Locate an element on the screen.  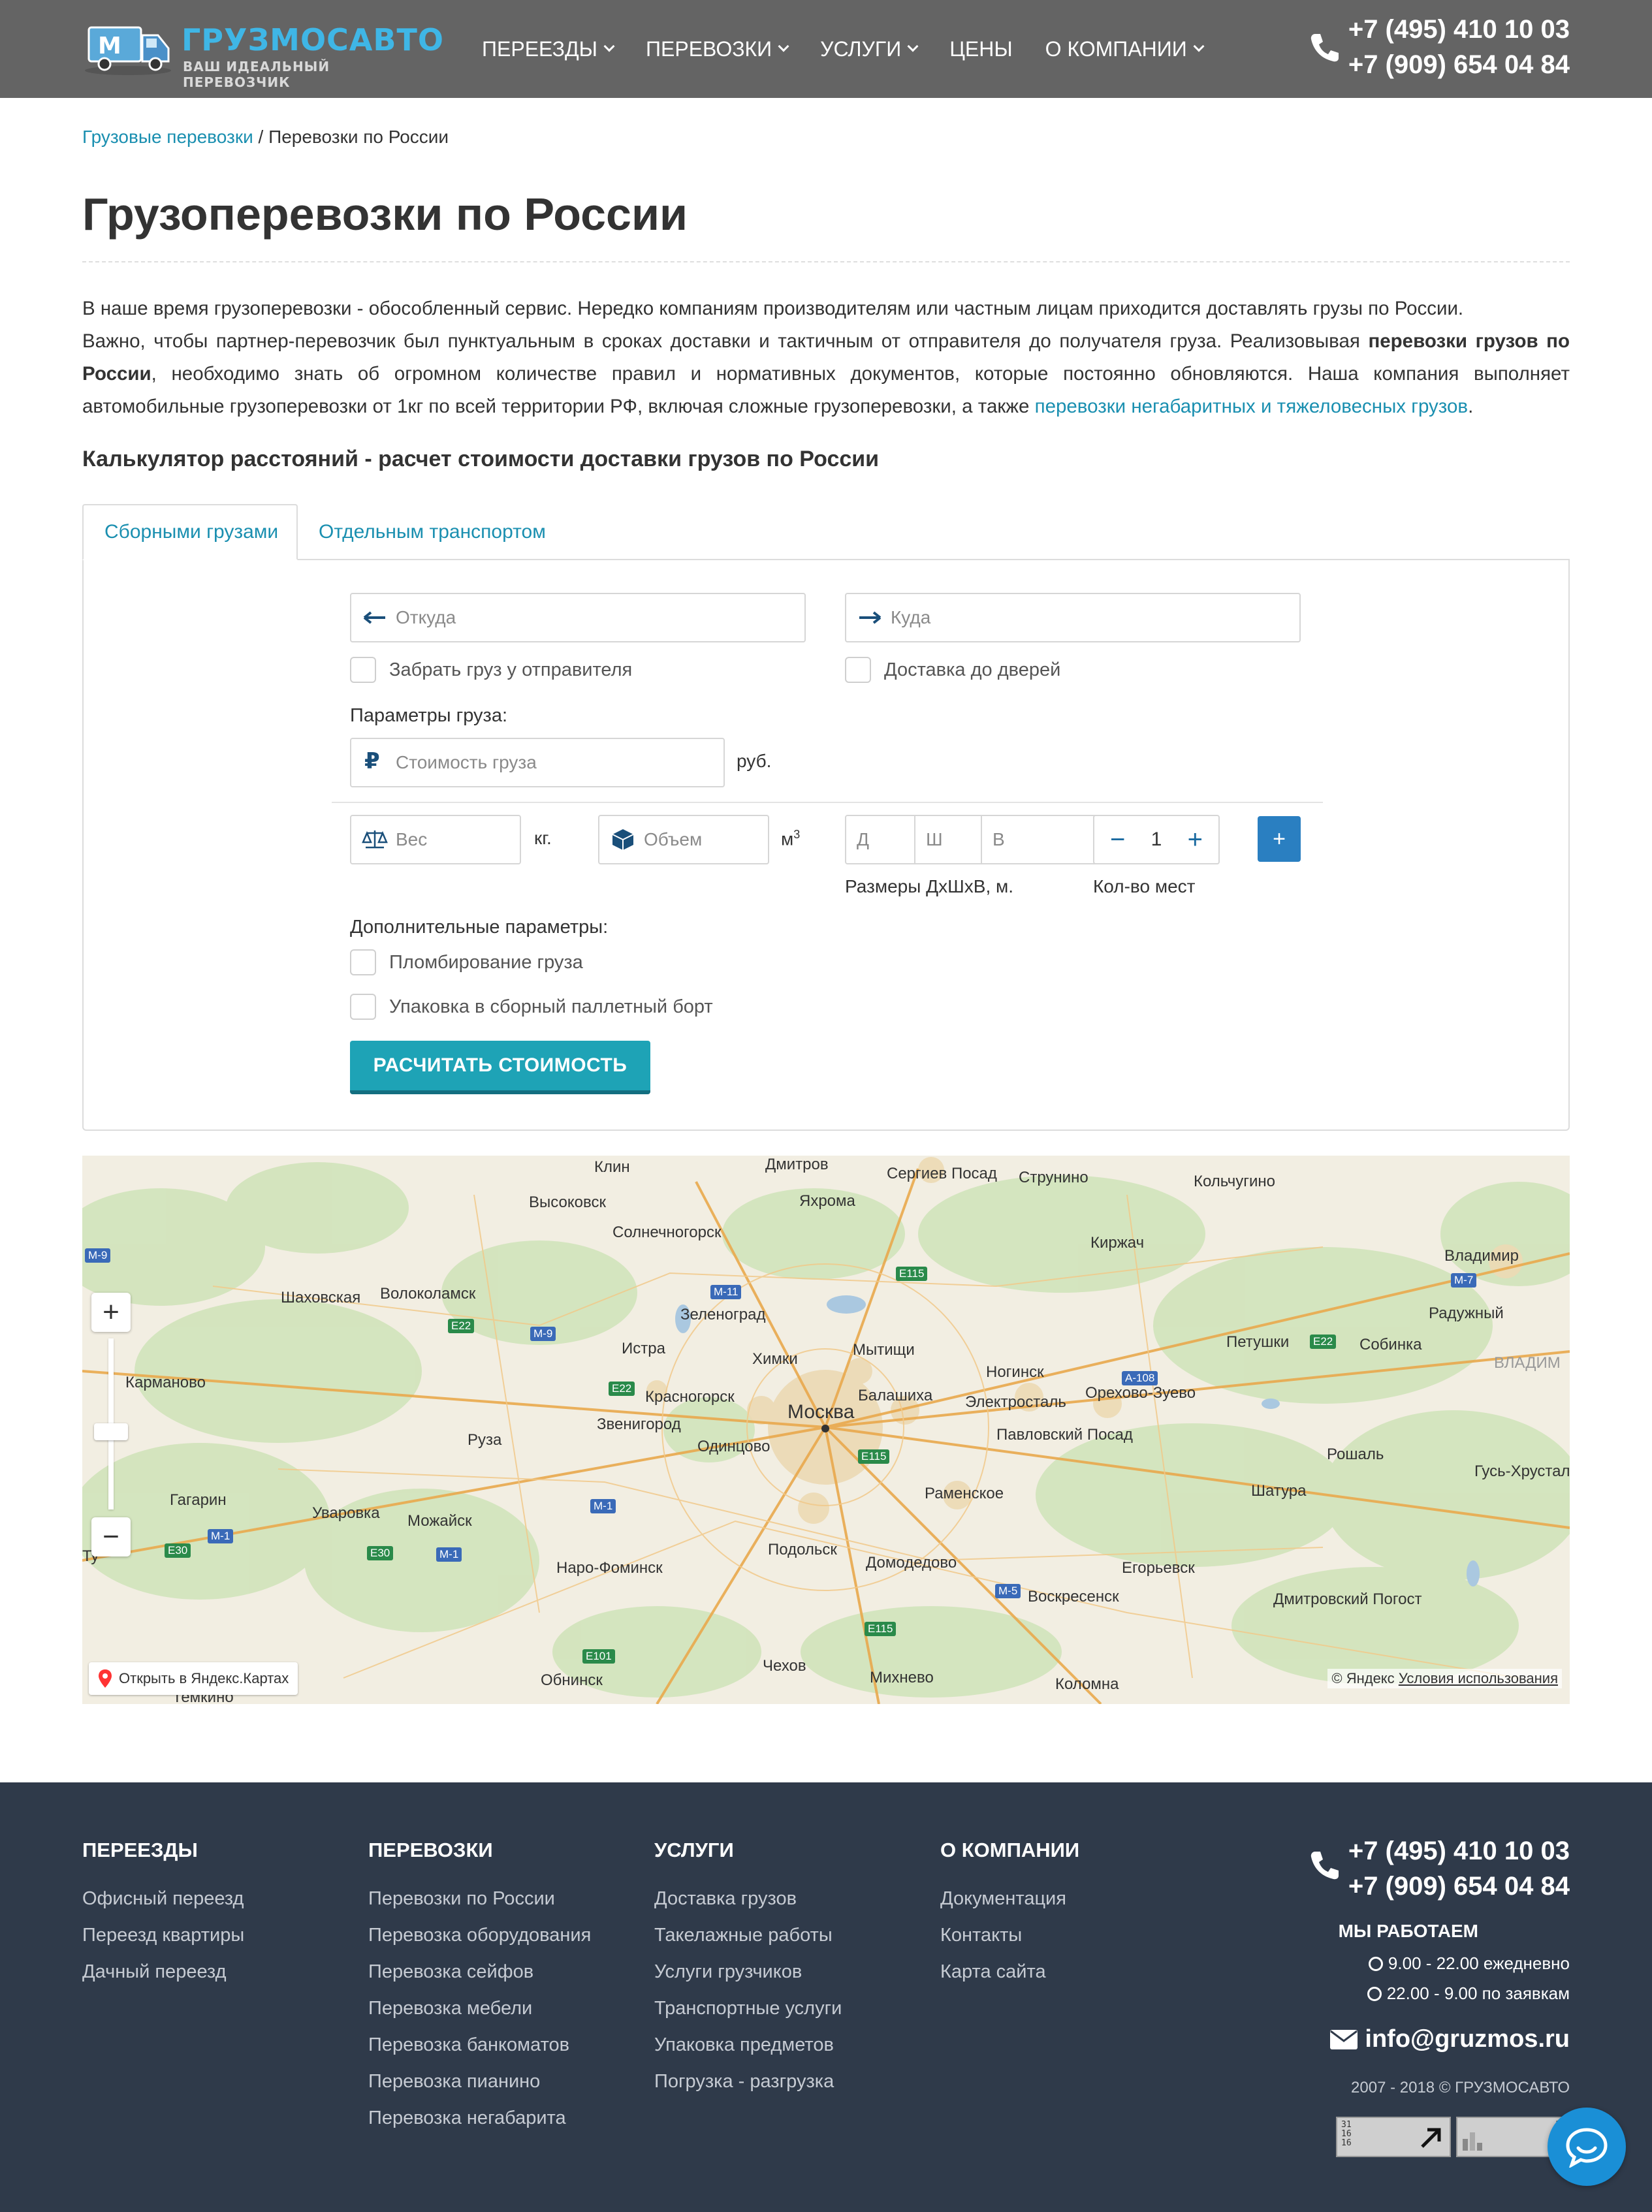
map-label: Шатура is located at coordinates (1279, 1491).